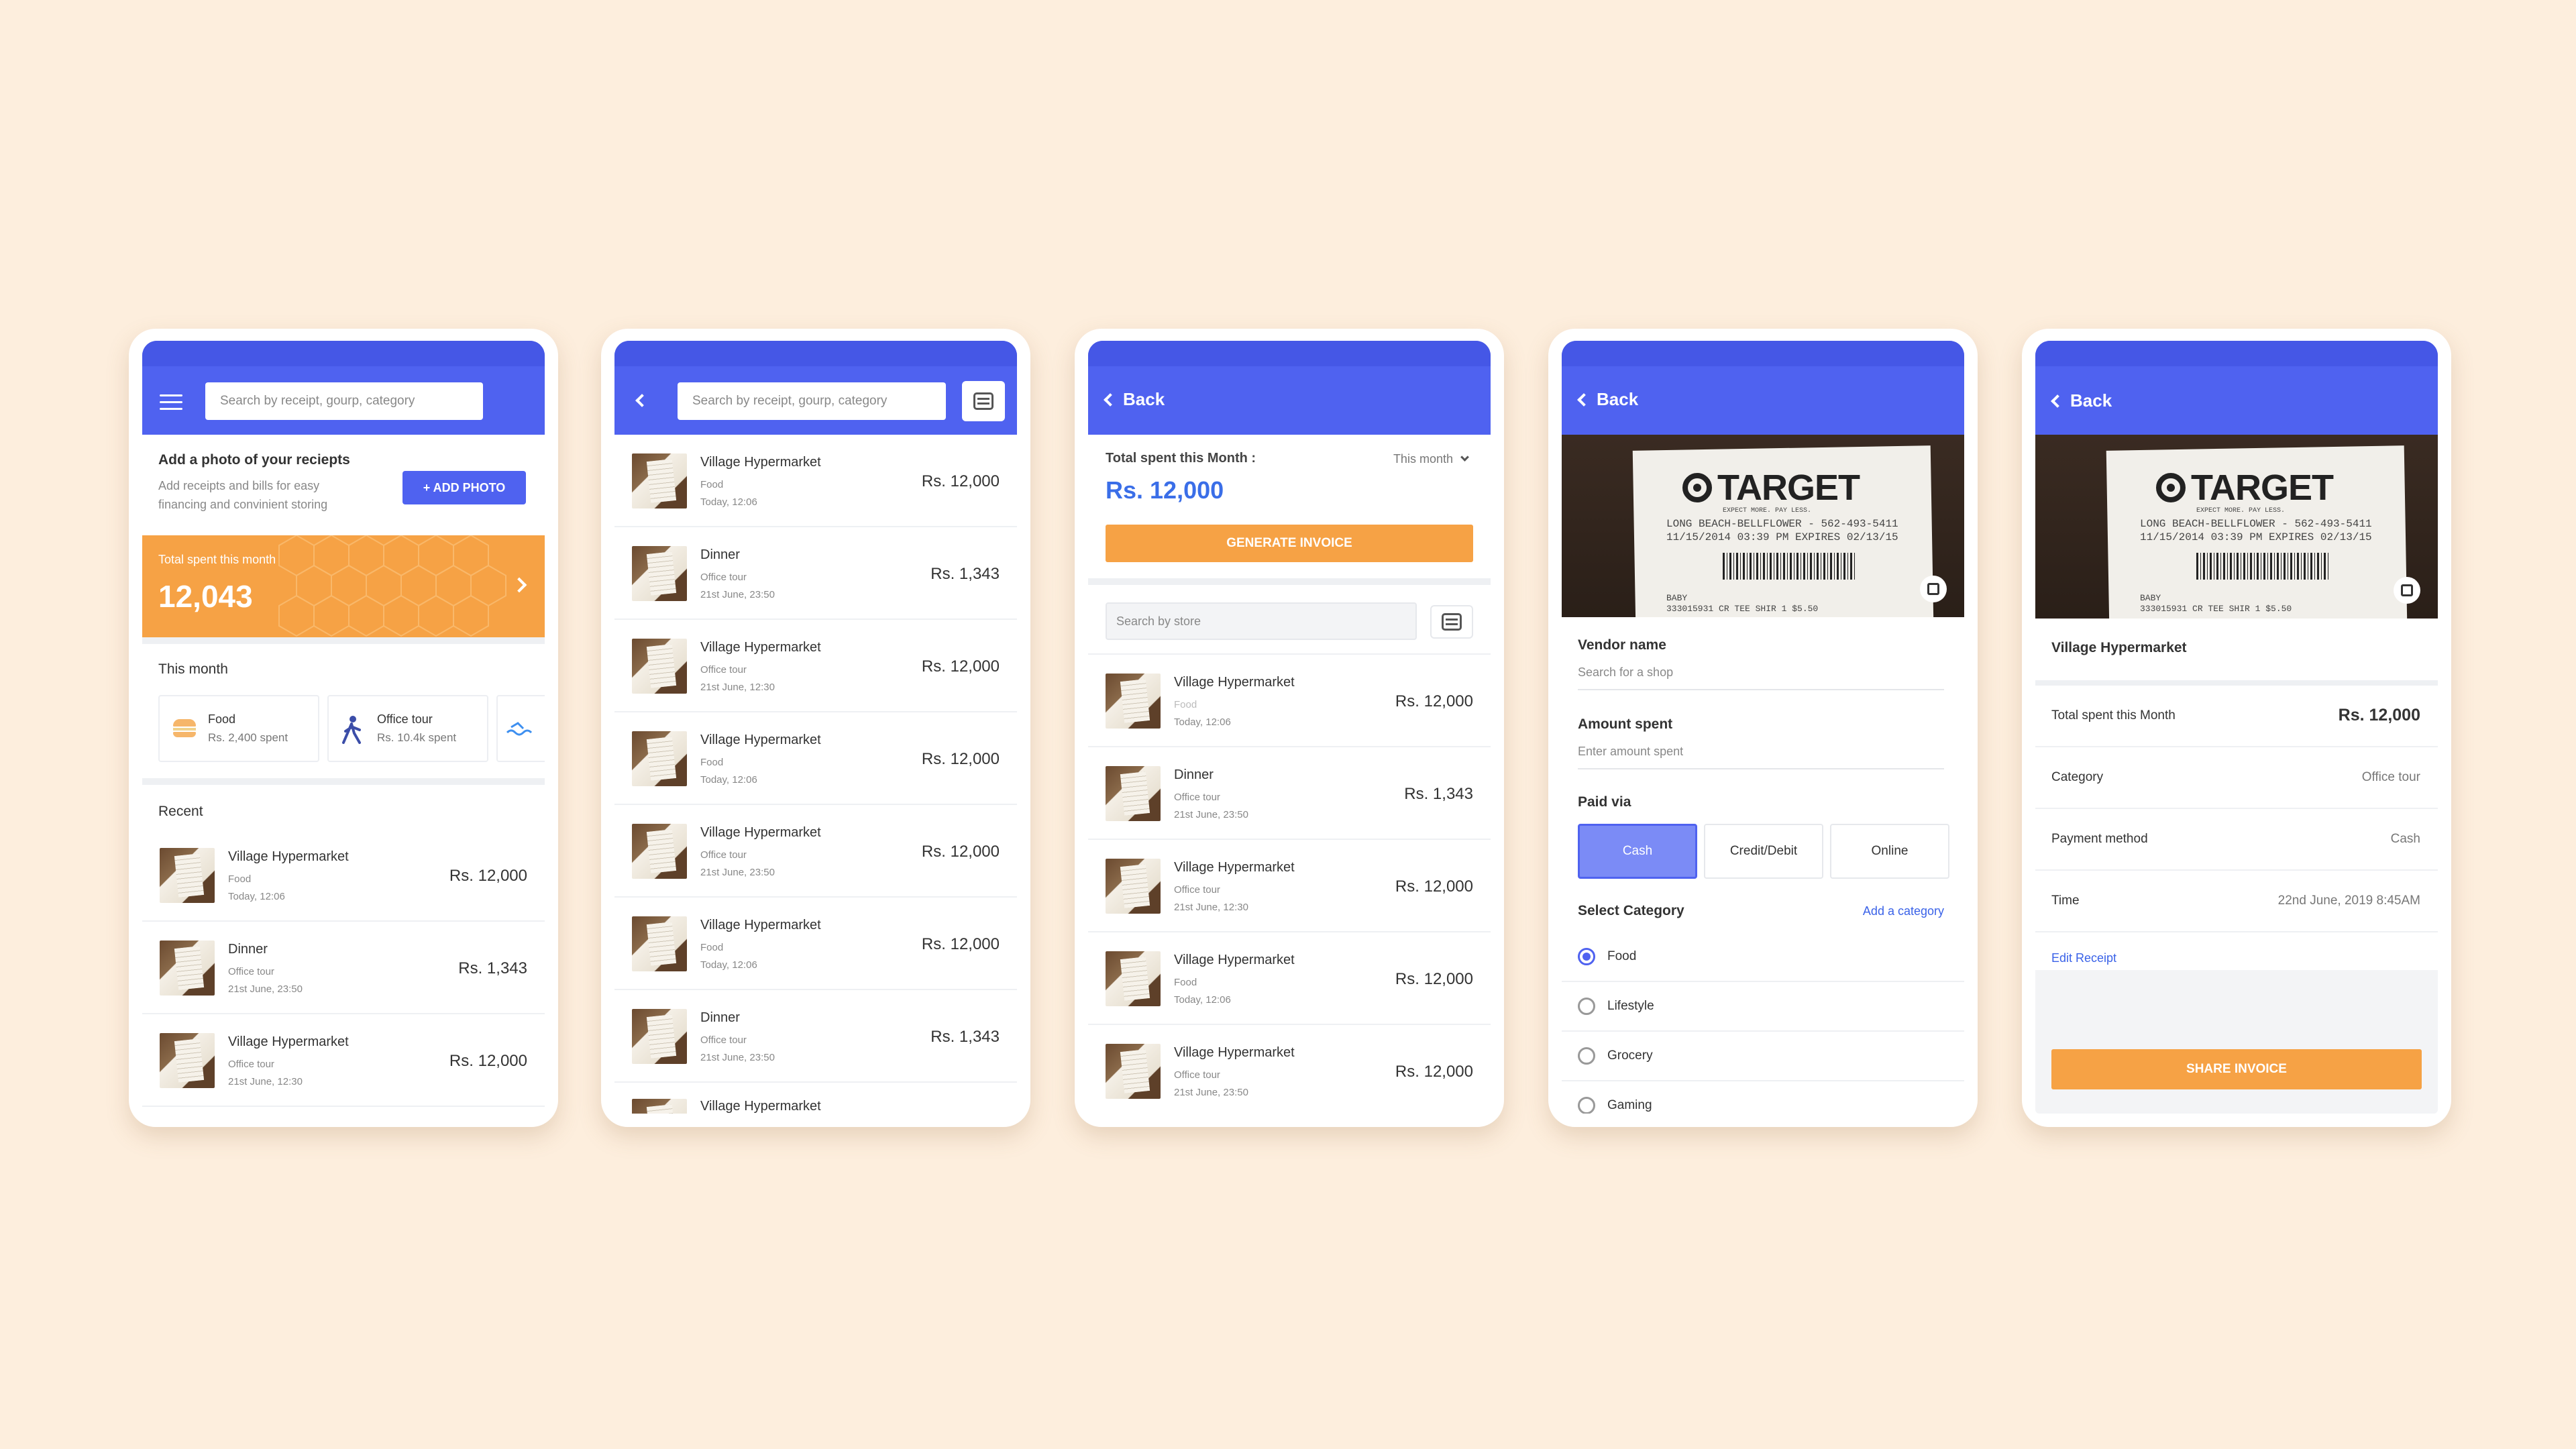 This screenshot has width=2576, height=1449. Describe the element at coordinates (1763, 851) in the screenshot. I see `pay-option-credit-debit: Credit/Debit` at that location.